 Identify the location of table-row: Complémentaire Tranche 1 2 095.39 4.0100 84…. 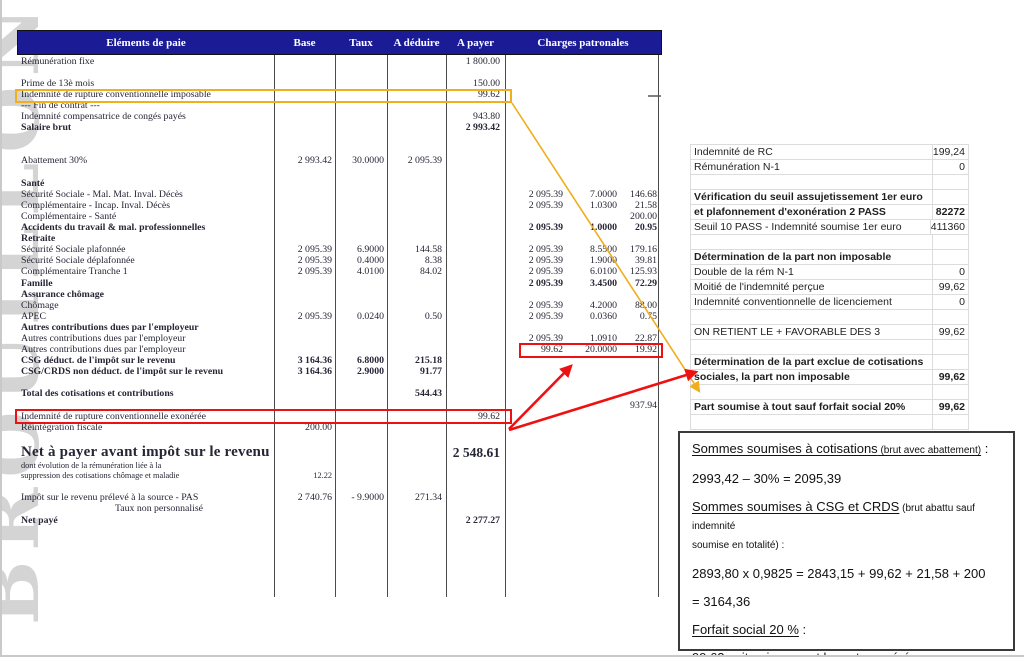
(339, 272).